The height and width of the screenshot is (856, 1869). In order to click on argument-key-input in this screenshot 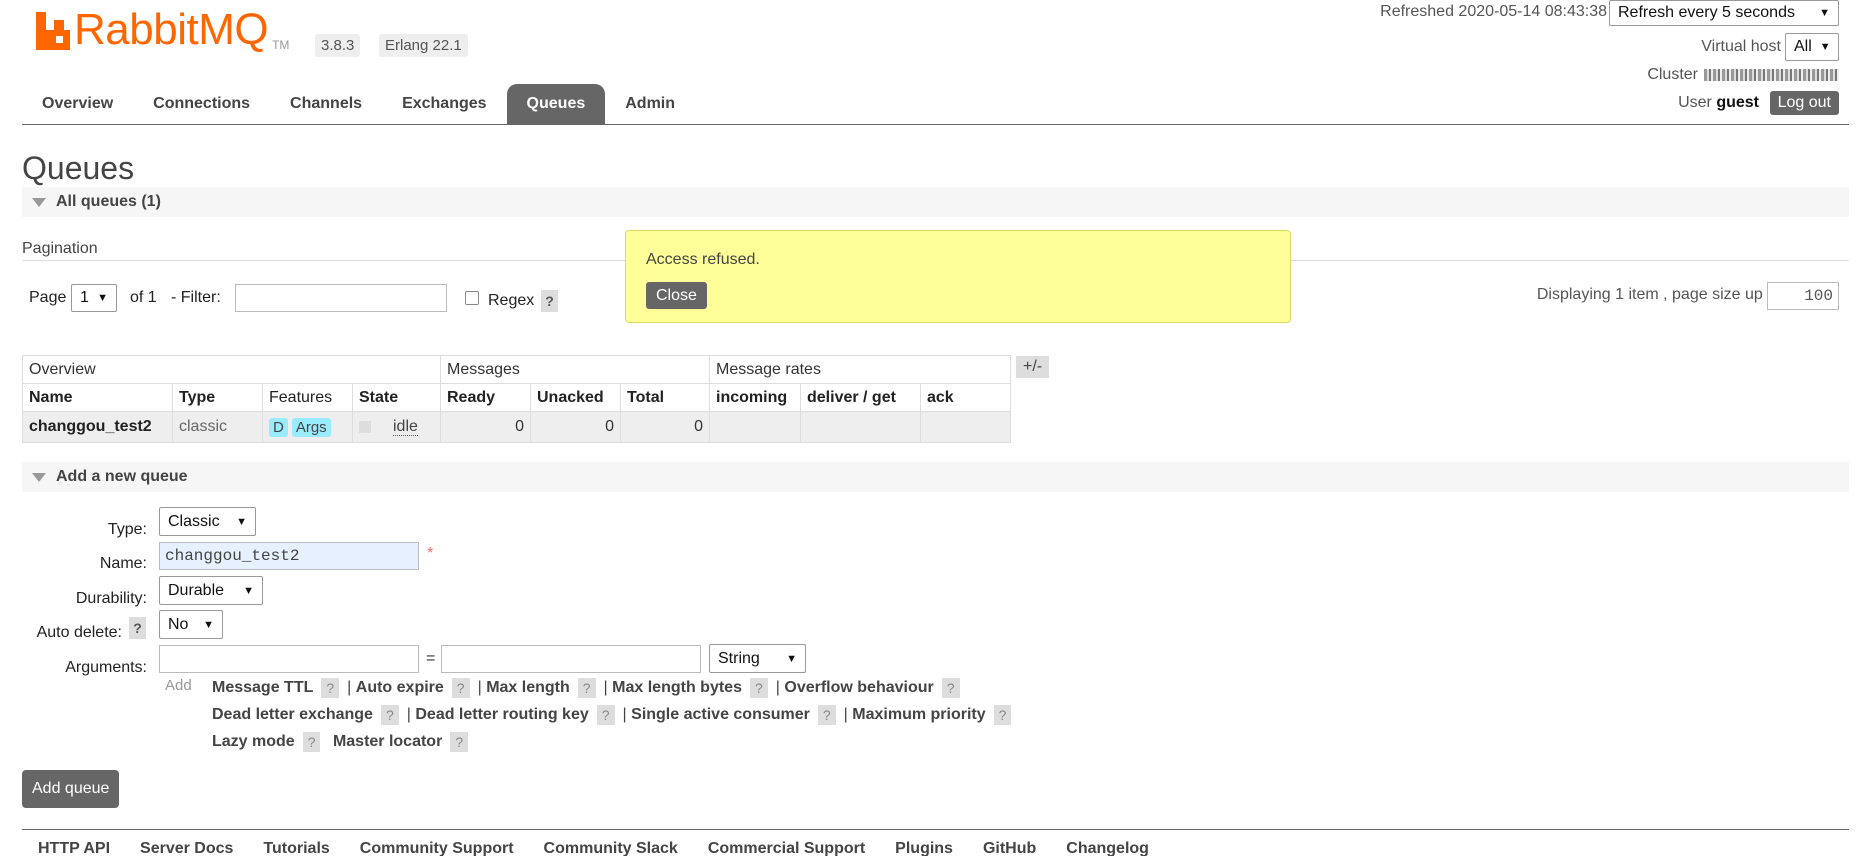, I will do `click(289, 659)`.